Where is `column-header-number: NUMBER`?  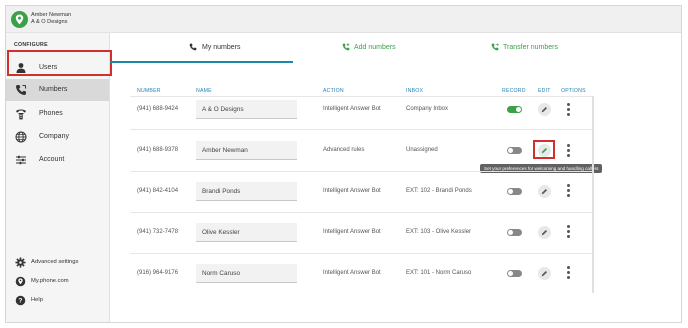
column-header-number: NUMBER is located at coordinates (149, 91).